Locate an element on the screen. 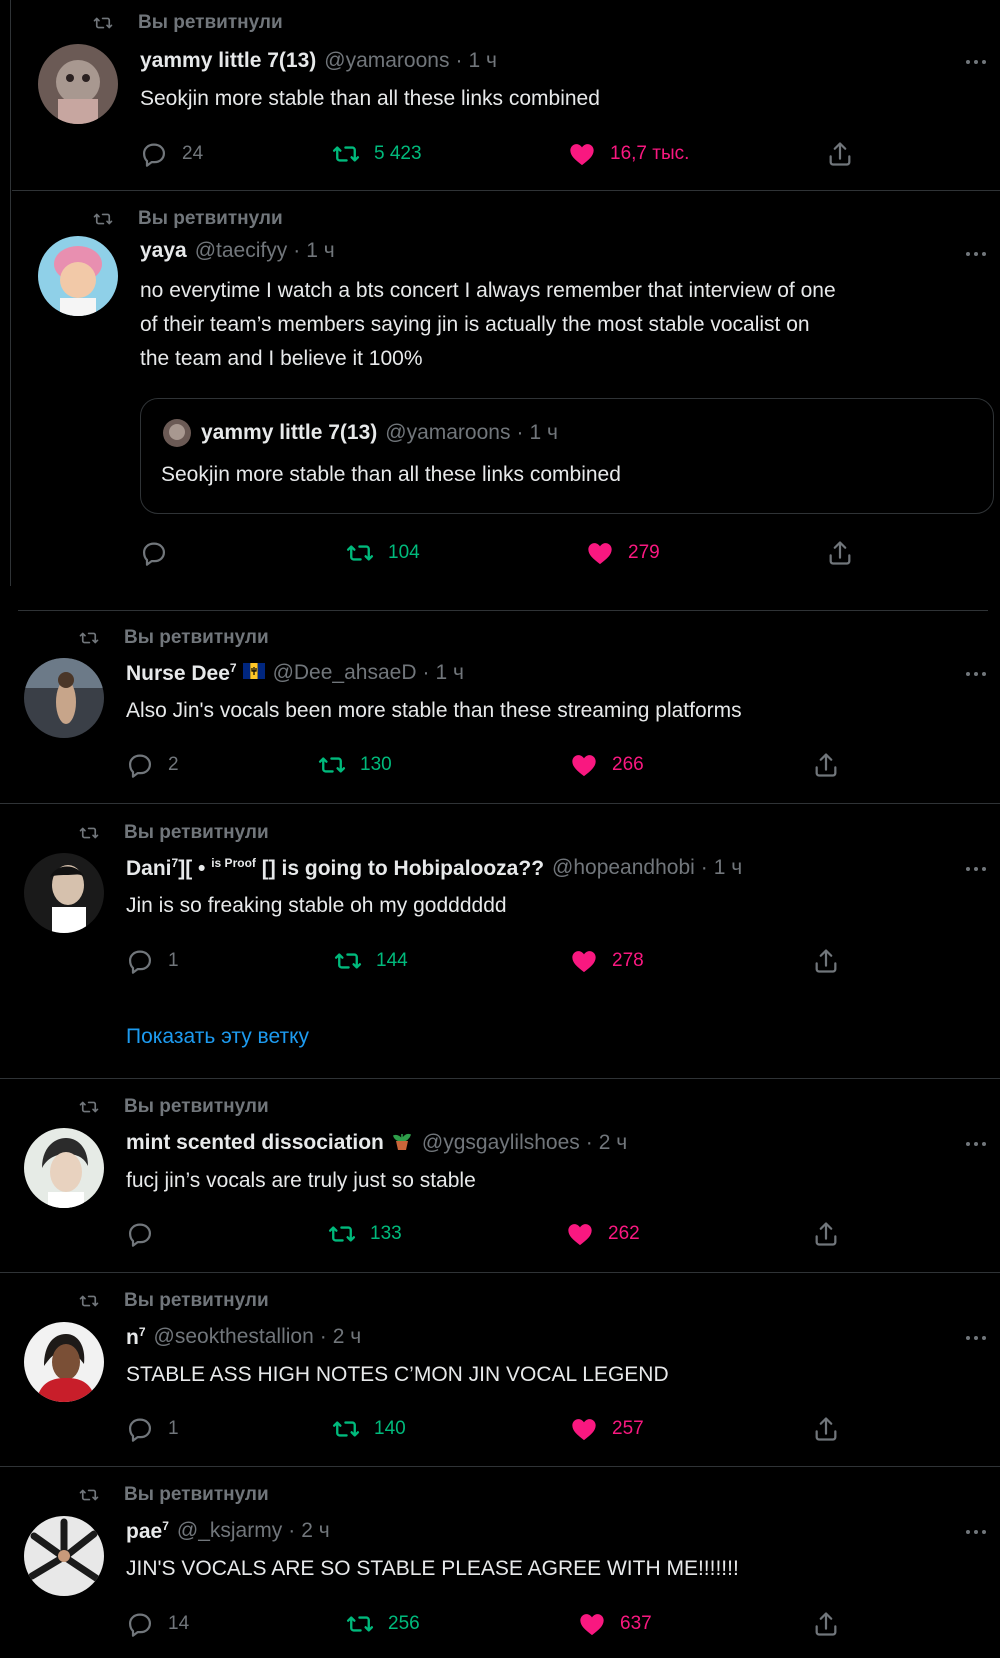  heart-icon is located at coordinates (584, 961).